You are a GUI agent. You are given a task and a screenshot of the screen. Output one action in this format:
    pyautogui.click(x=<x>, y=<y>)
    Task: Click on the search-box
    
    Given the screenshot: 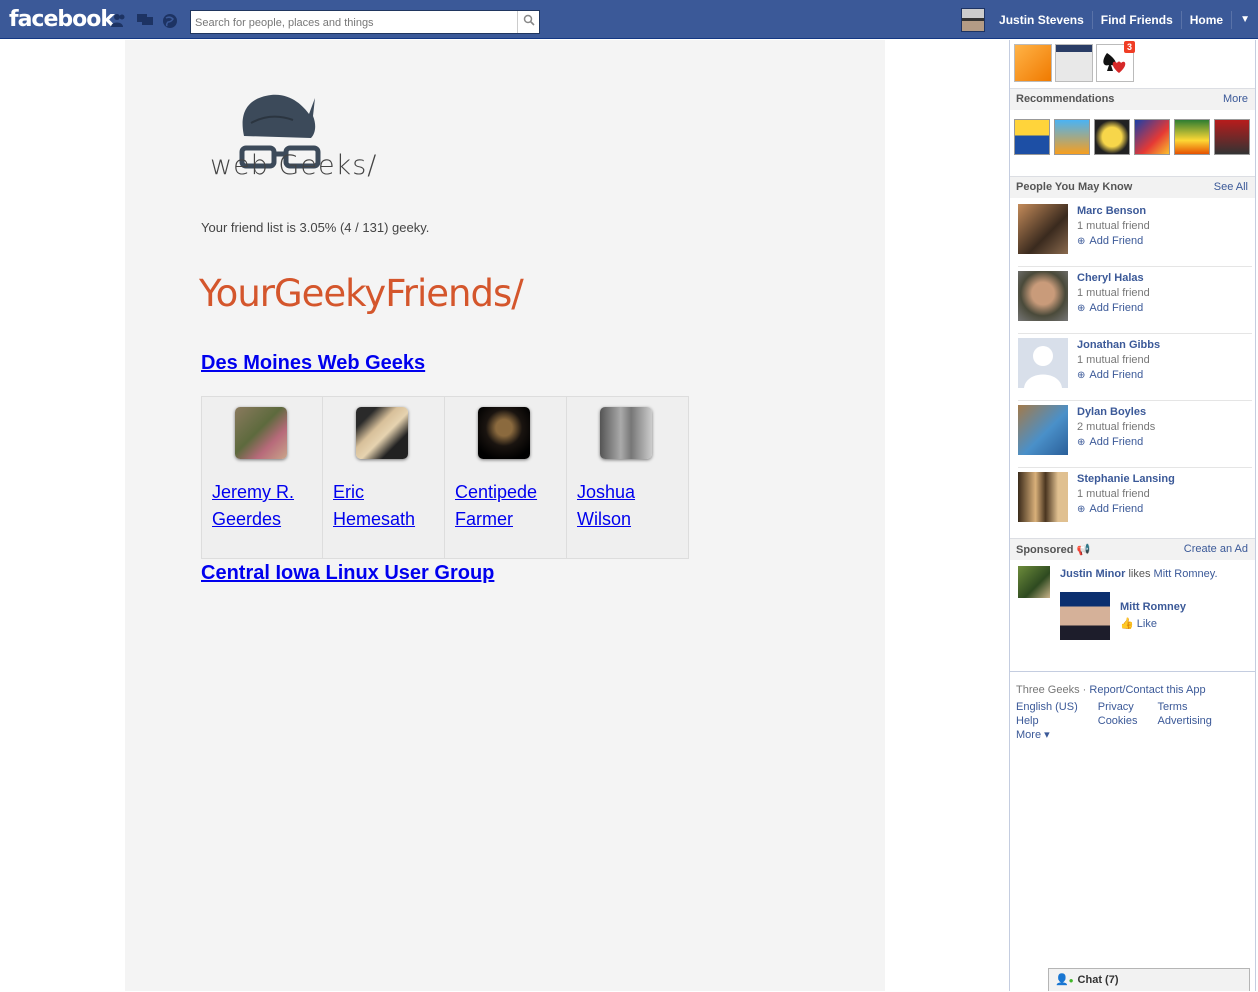 What is the action you would take?
    pyautogui.click(x=365, y=22)
    